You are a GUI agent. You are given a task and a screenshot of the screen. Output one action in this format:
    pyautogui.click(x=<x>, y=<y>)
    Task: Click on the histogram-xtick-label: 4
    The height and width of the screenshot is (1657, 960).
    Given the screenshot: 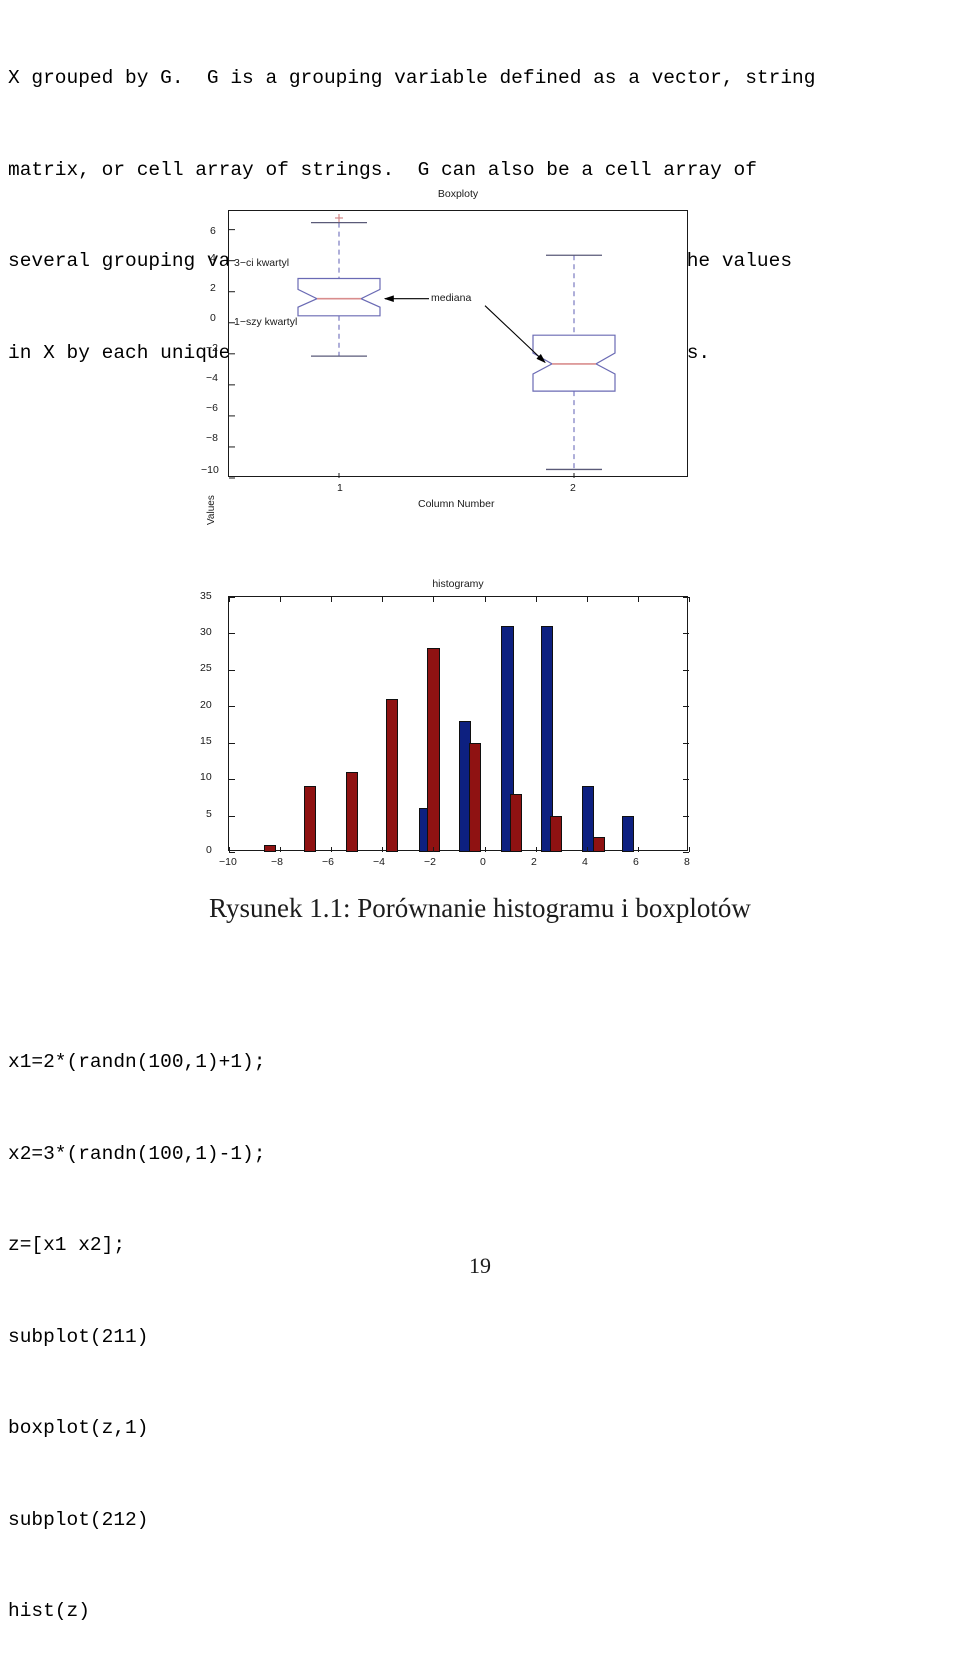 What is the action you would take?
    pyautogui.click(x=585, y=862)
    